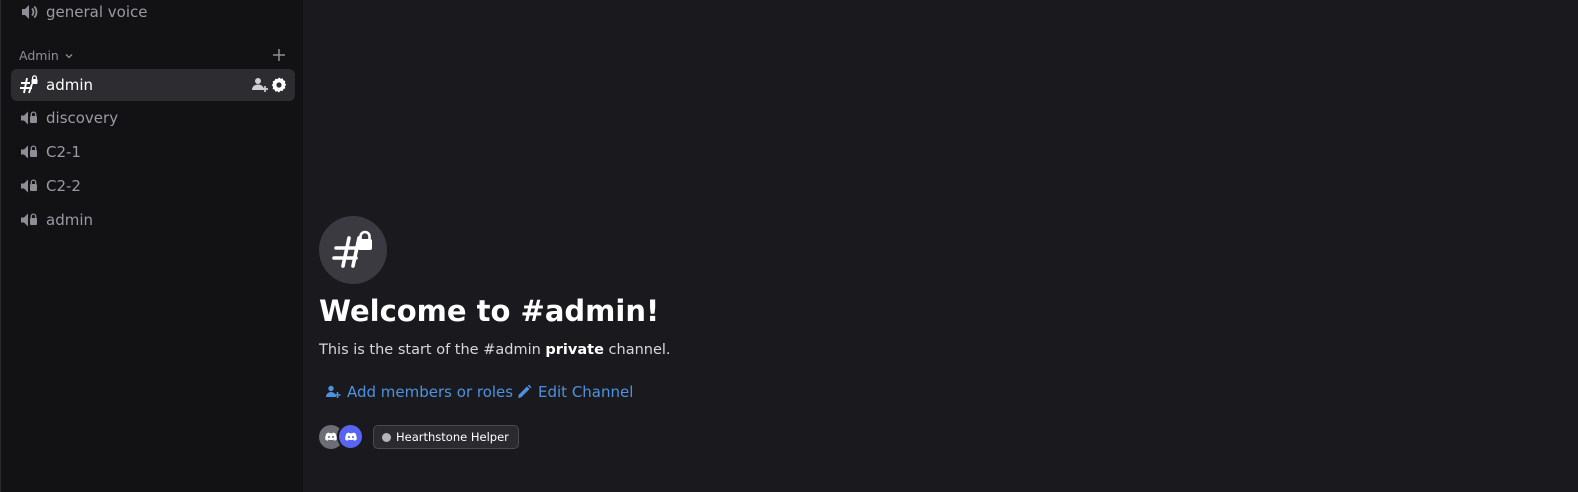 The width and height of the screenshot is (1578, 492). Describe the element at coordinates (279, 55) in the screenshot. I see `add-channel-icon` at that location.